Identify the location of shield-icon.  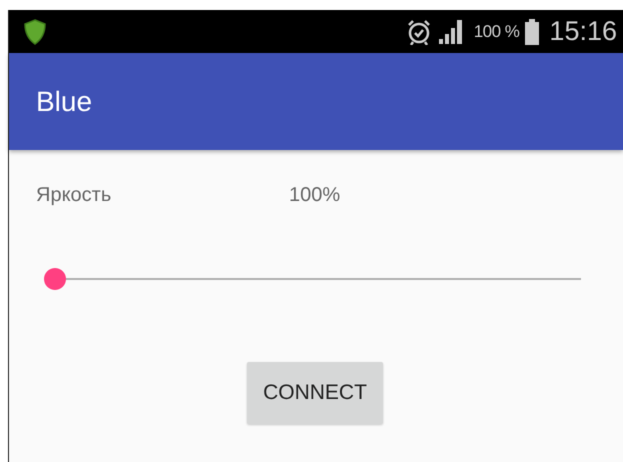
(35, 31).